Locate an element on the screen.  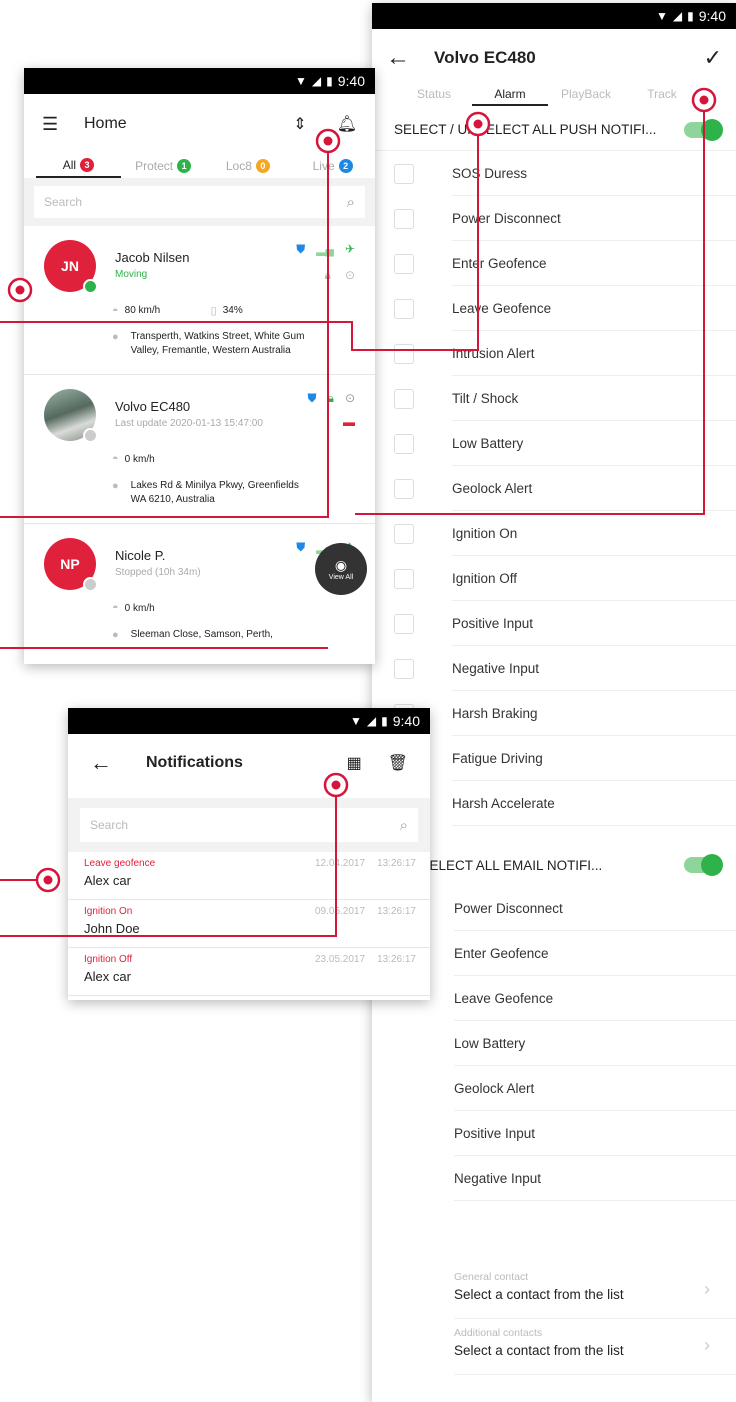
alarm-label: Low Battery is located at coordinates (595, 1043).